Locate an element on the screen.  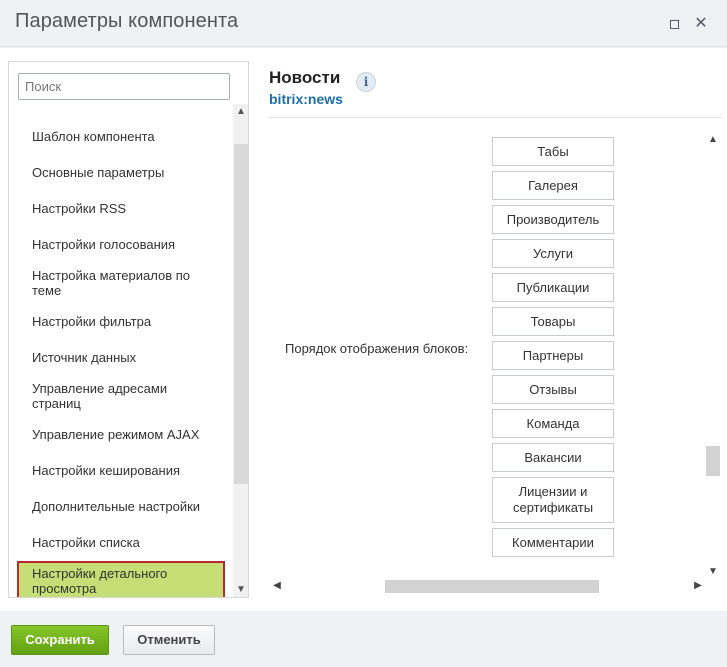
divider is located at coordinates (495, 117).